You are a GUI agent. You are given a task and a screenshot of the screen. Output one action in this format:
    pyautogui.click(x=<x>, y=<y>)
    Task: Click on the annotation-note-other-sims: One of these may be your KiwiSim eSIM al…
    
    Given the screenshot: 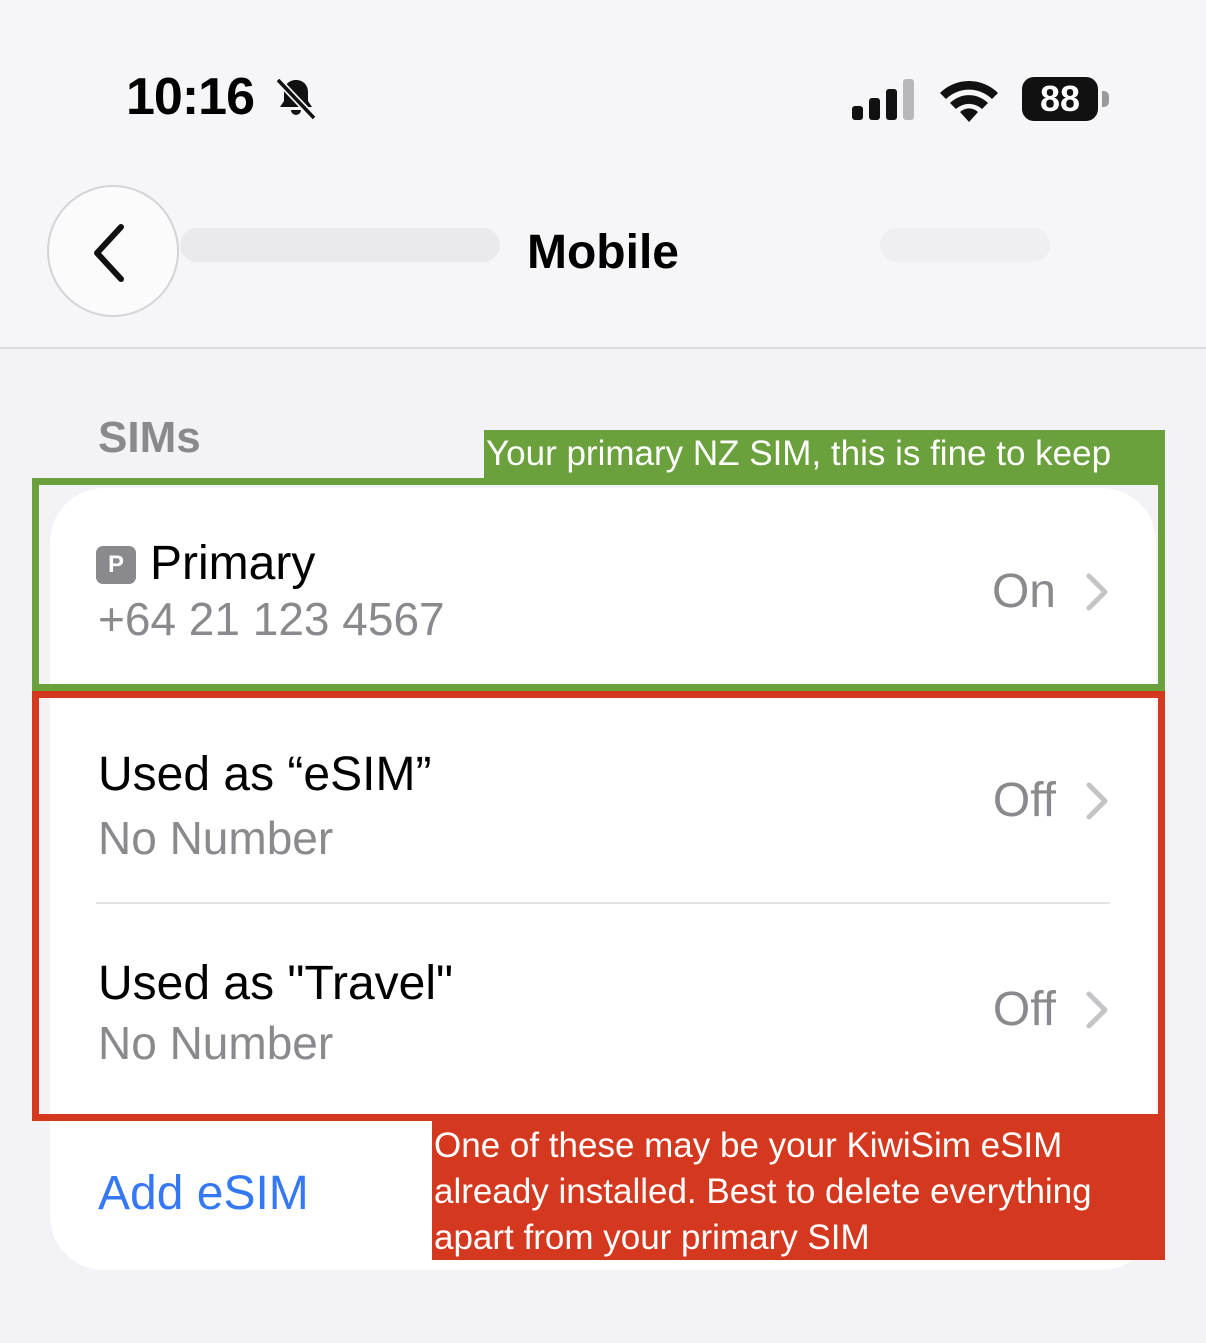 What is the action you would take?
    pyautogui.click(x=798, y=1190)
    